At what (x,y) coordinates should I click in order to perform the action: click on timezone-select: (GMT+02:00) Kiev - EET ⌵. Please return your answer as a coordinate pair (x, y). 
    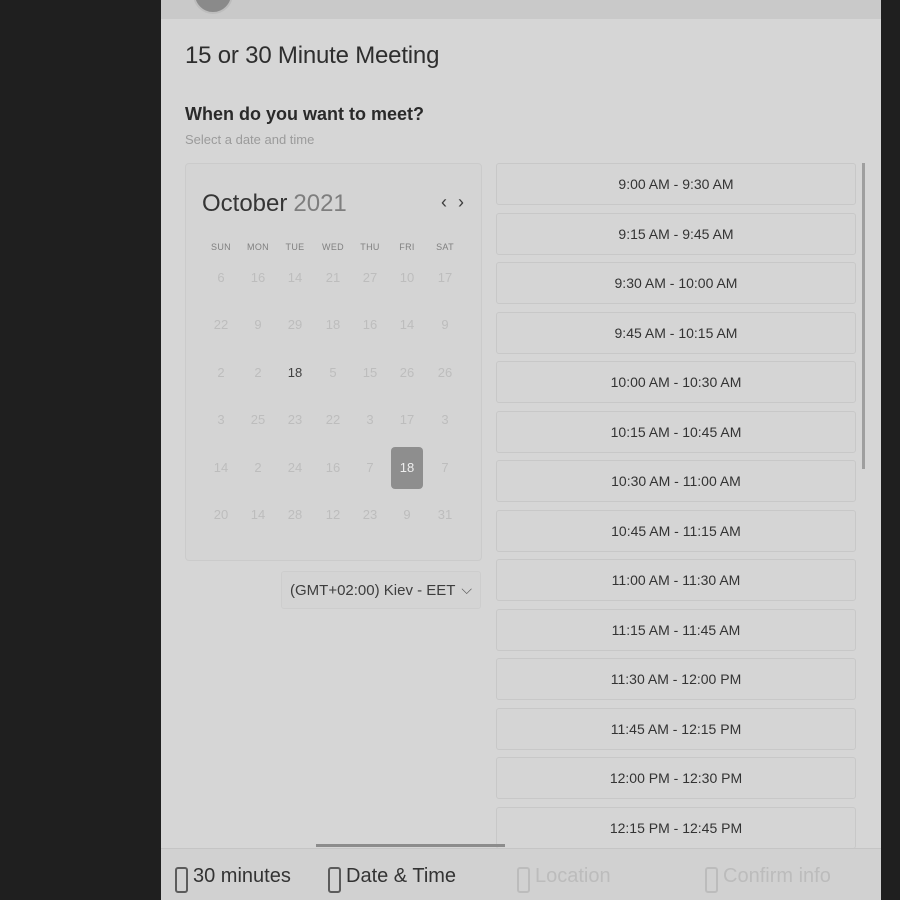
    Looking at the image, I should click on (381, 590).